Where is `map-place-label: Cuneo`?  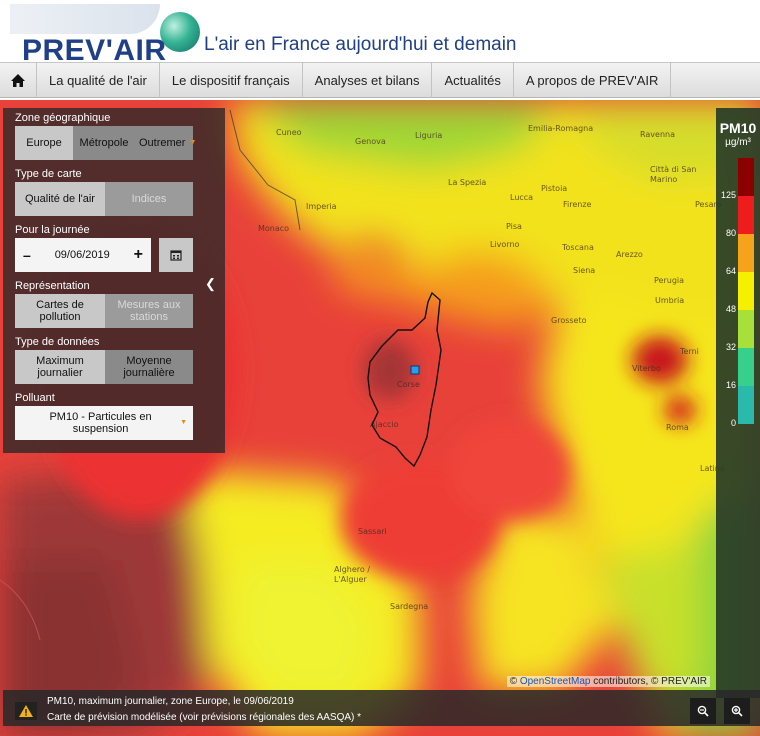 map-place-label: Cuneo is located at coordinates (289, 132).